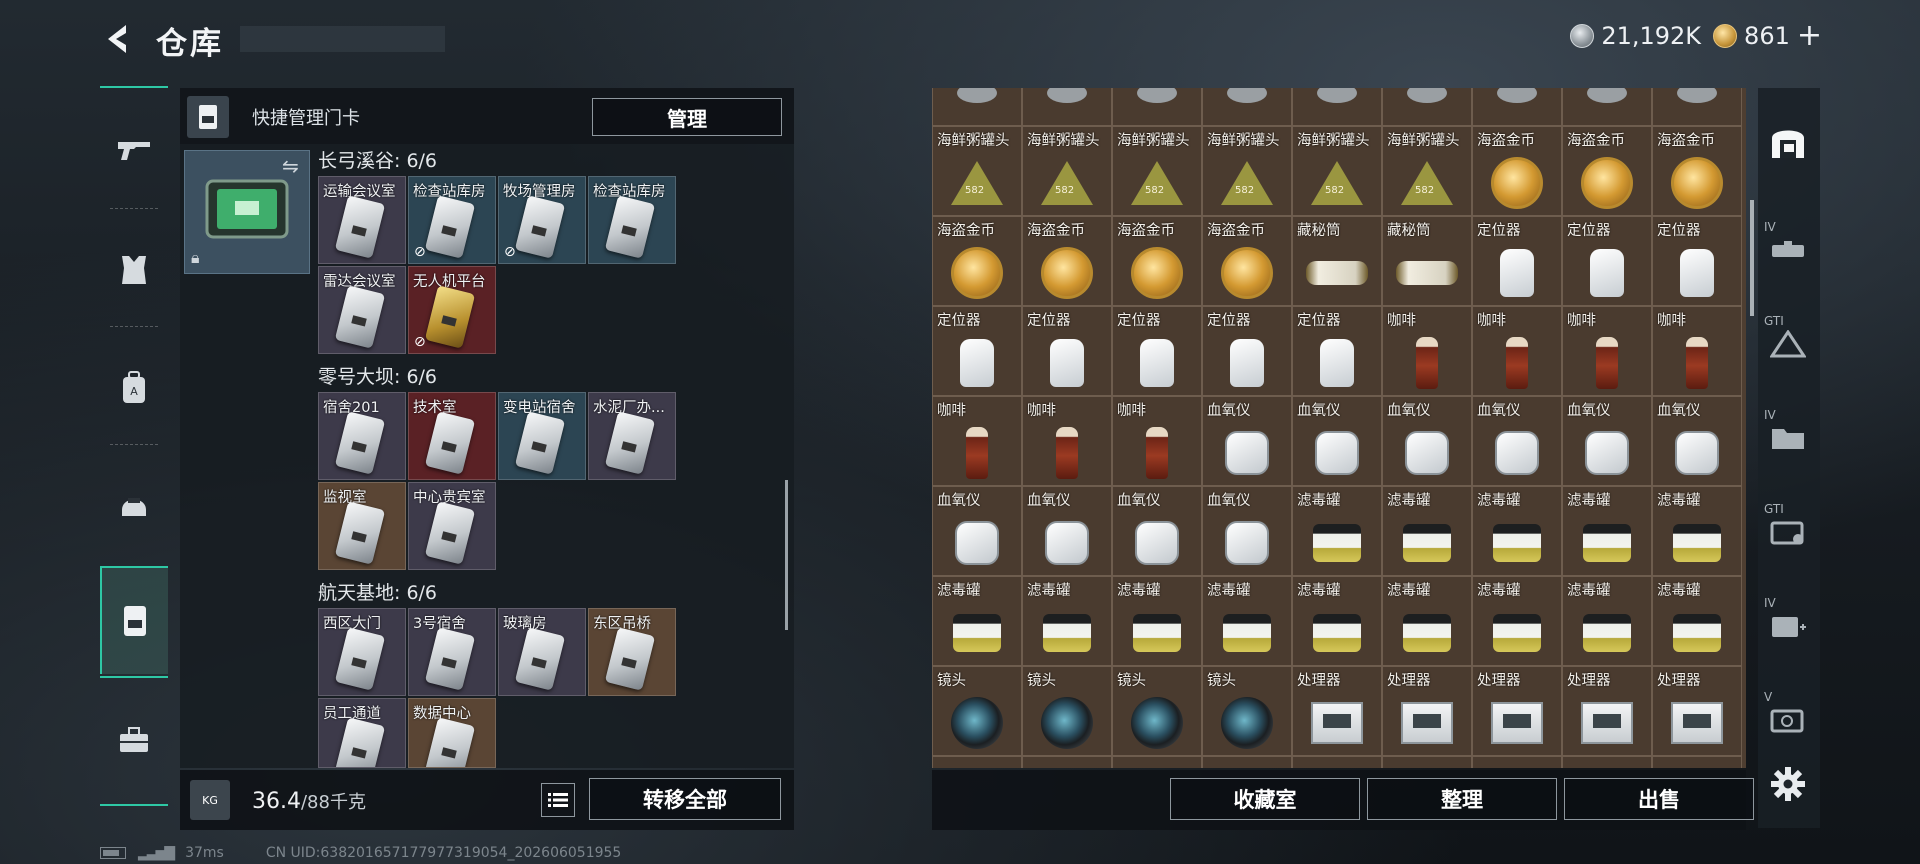 The image size is (1920, 864). What do you see at coordinates (134, 504) in the screenshot?
I see `nav-helmet` at bounding box center [134, 504].